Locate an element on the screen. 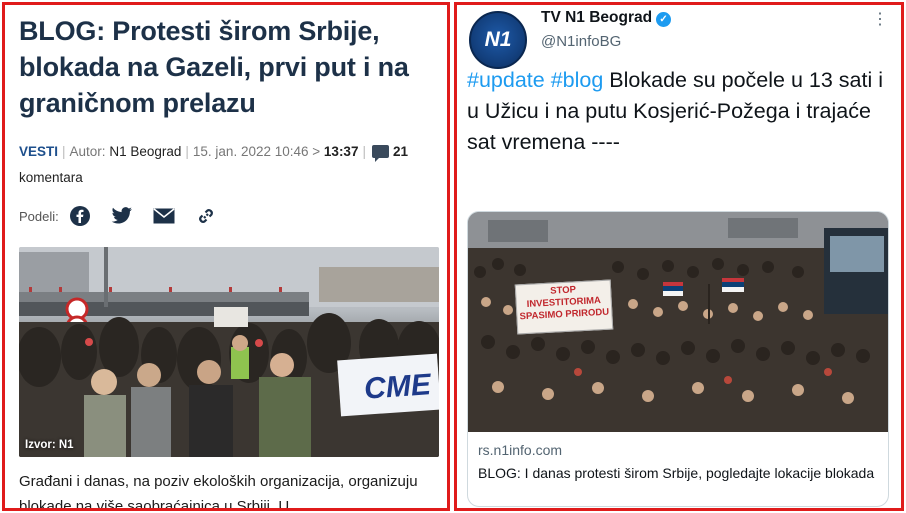 The image size is (906, 513). account-avatar: N1 is located at coordinates (498, 40).